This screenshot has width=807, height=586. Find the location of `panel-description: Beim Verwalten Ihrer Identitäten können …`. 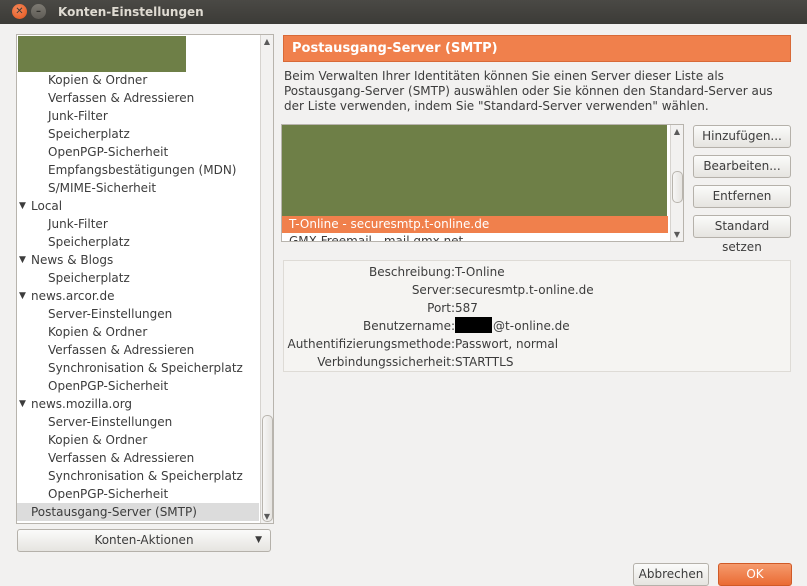

panel-description: Beim Verwalten Ihrer Identitäten können … is located at coordinates (528, 91).